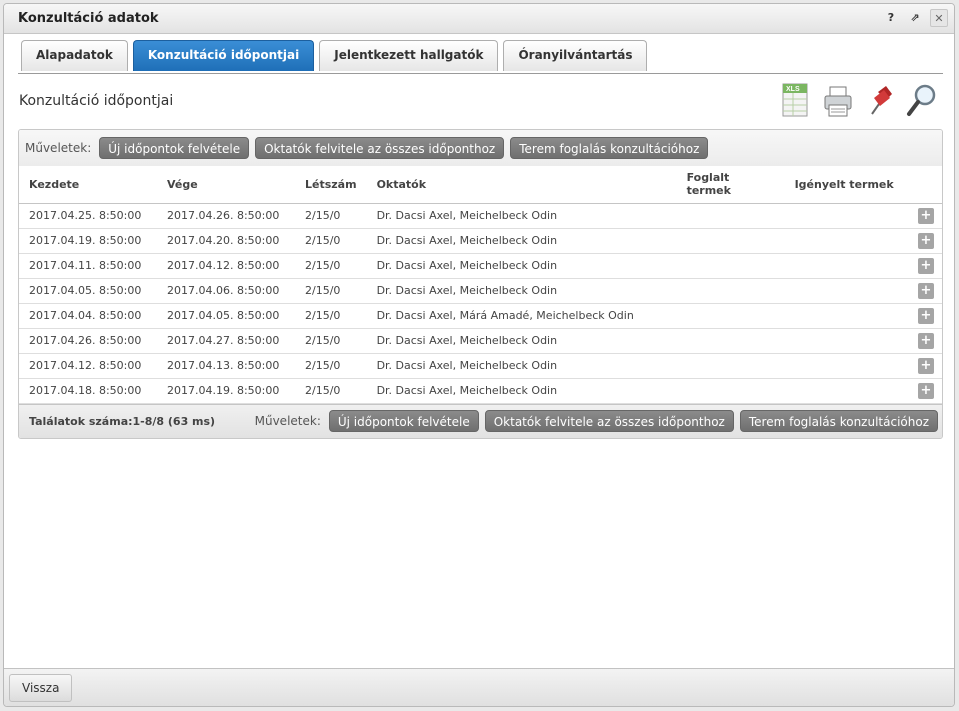 The image size is (959, 711). What do you see at coordinates (226, 316) in the screenshot?
I see `cell-end: 2017.04.05. 8:50:00` at bounding box center [226, 316].